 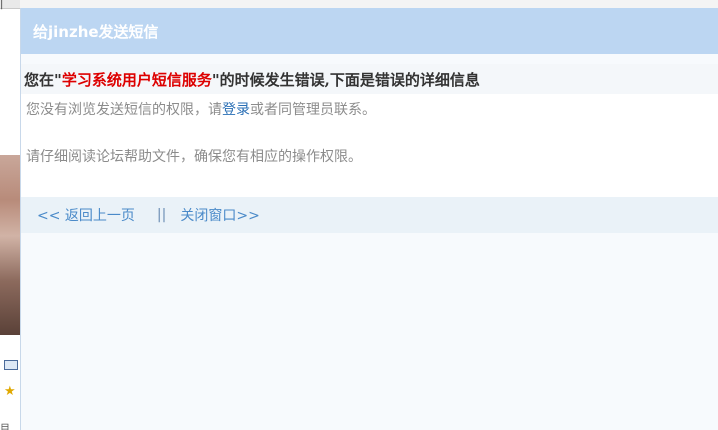 I want to click on permission-message-prefix: 您没有浏览发送短信的权限，请, so click(x=124, y=110).